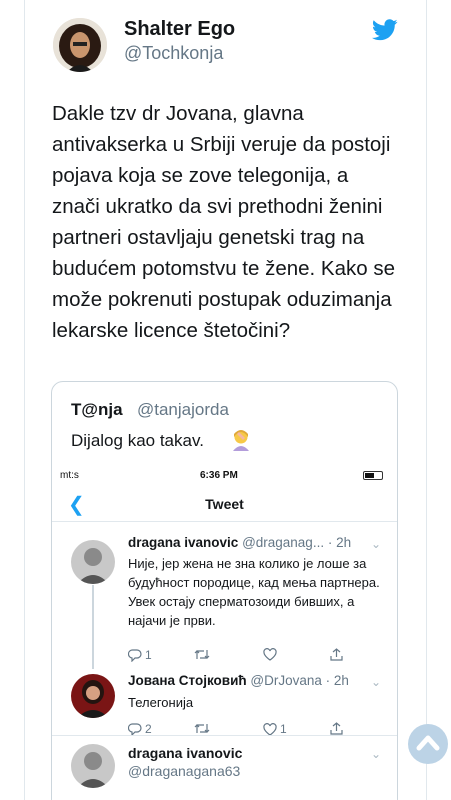 The image size is (451, 800). I want to click on scroll-up-icon, so click(428, 743).